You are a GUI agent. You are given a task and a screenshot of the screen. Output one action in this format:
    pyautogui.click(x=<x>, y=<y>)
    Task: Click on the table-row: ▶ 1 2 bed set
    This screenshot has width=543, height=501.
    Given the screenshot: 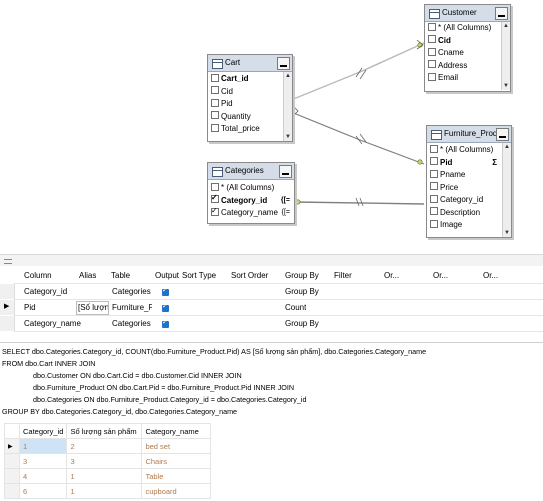 What is the action you would take?
    pyautogui.click(x=108, y=446)
    